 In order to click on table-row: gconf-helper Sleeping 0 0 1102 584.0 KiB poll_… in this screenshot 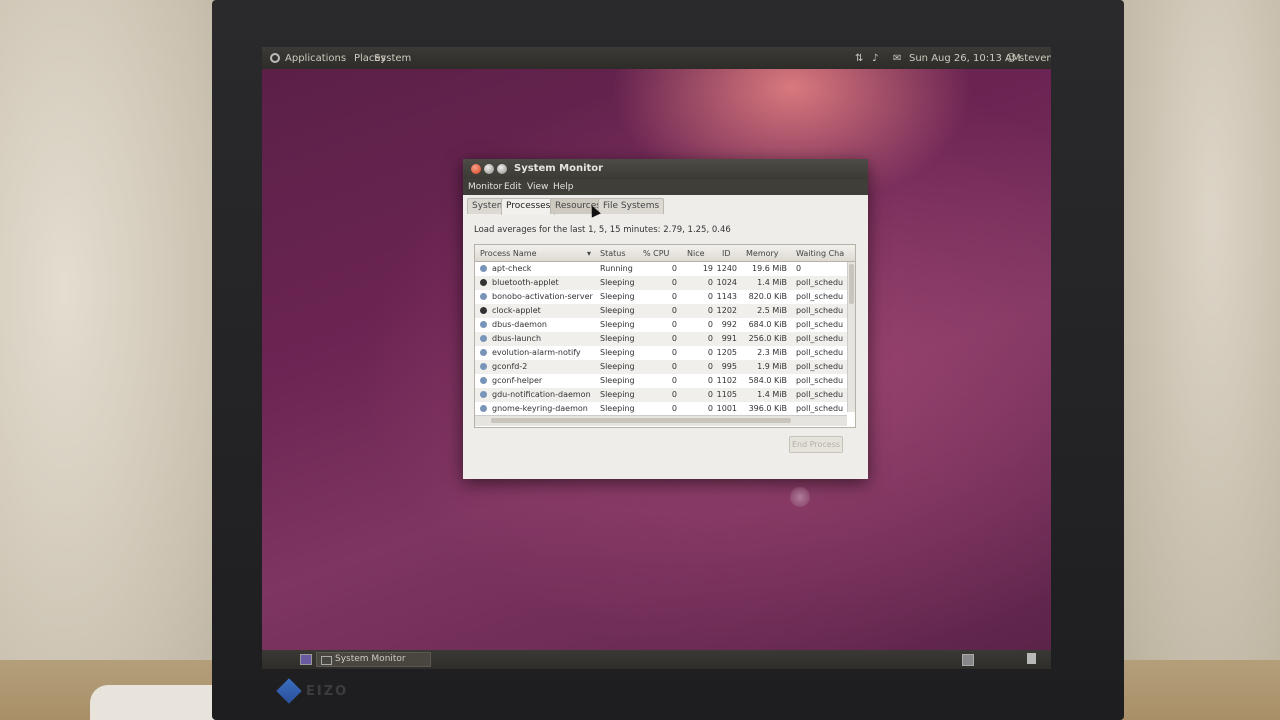, I will do `click(665, 381)`.